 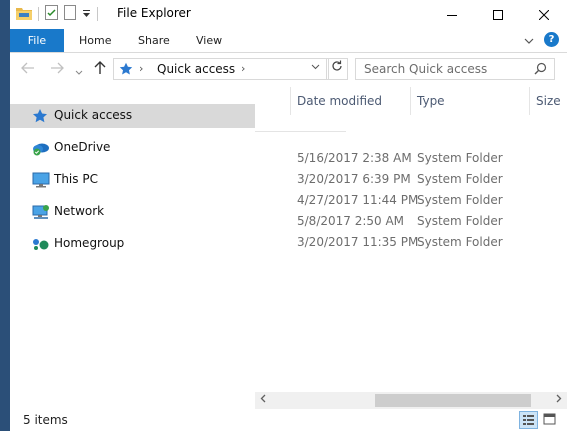 What do you see at coordinates (95, 40) in the screenshot?
I see `tab-home: Home` at bounding box center [95, 40].